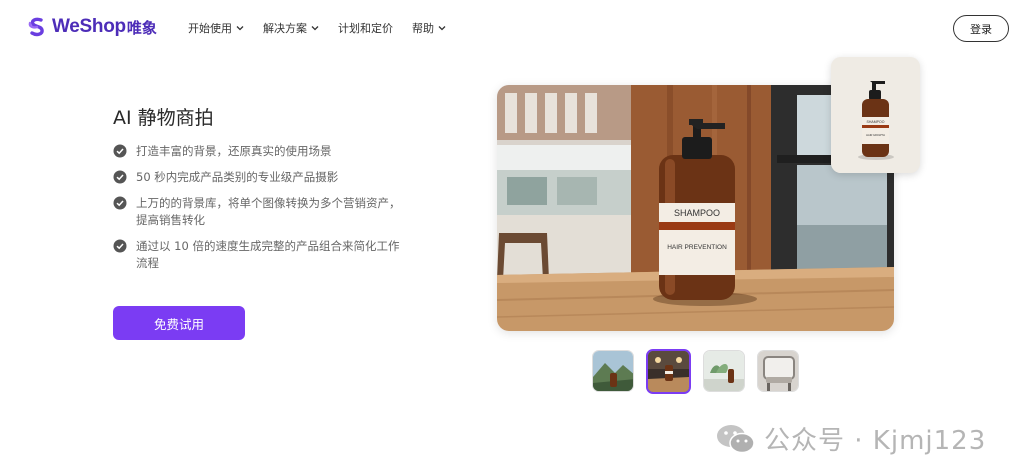  I want to click on source-product-illustration: SHAMPOO HAIR GROWTH, so click(875, 115).